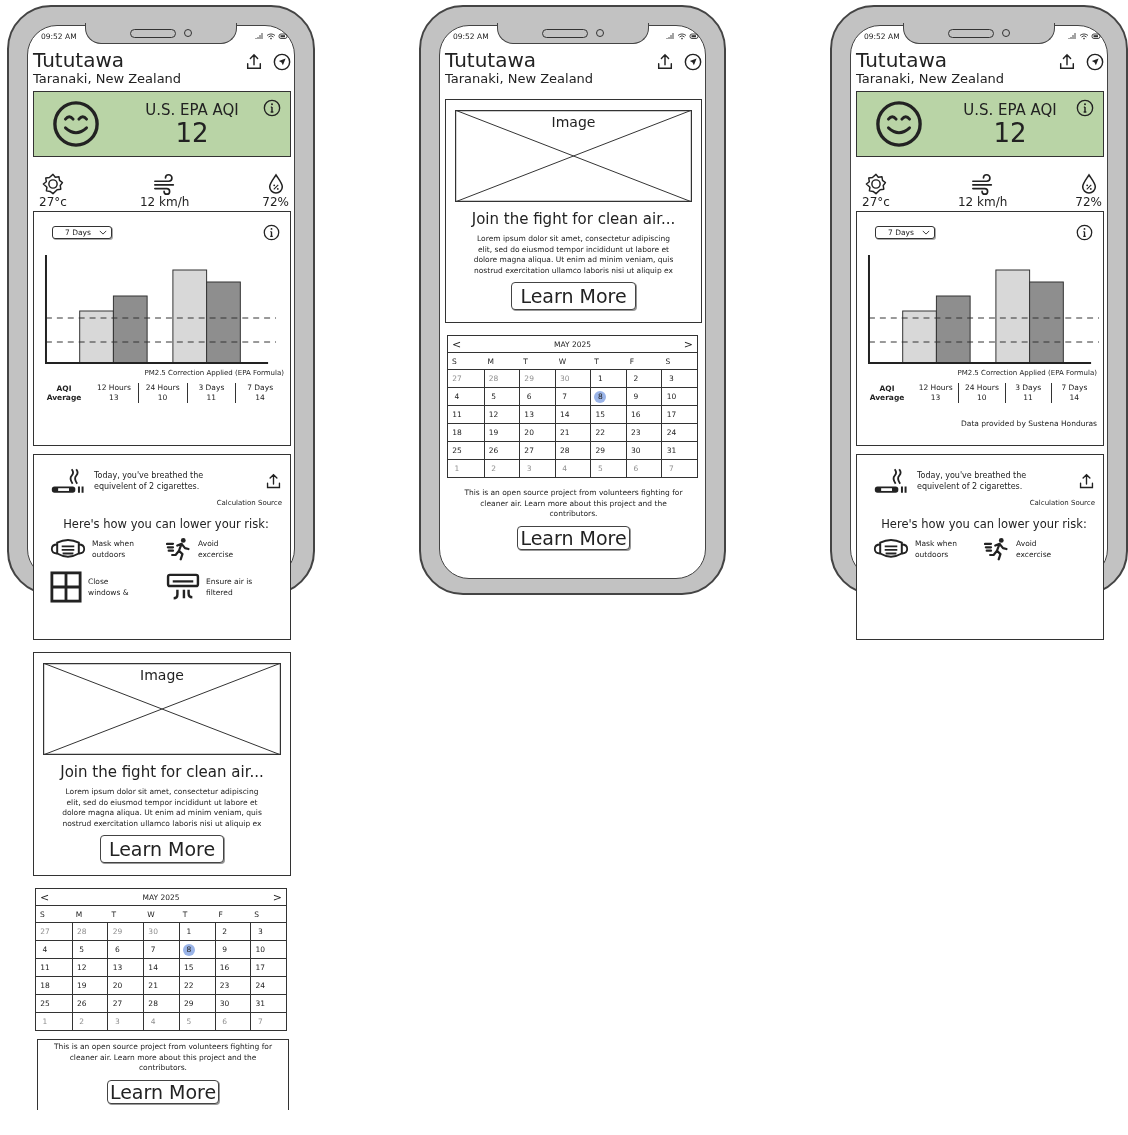 This screenshot has width=1128, height=1135. Describe the element at coordinates (183, 587) in the screenshot. I see `air-conditioner-icon` at that location.